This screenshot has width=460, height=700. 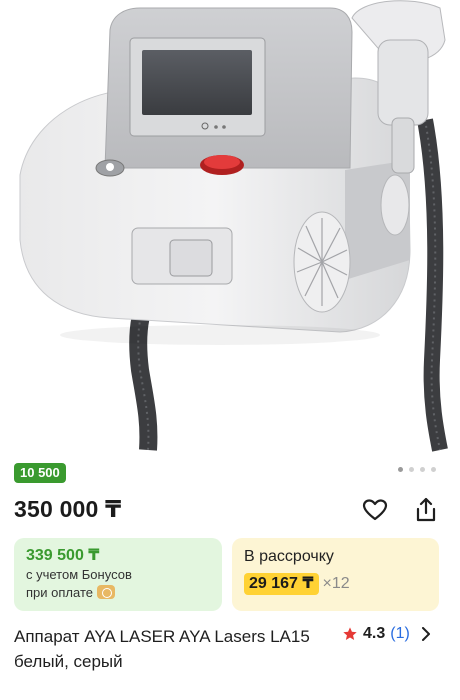 I want to click on installment-times: ×12, so click(x=336, y=583).